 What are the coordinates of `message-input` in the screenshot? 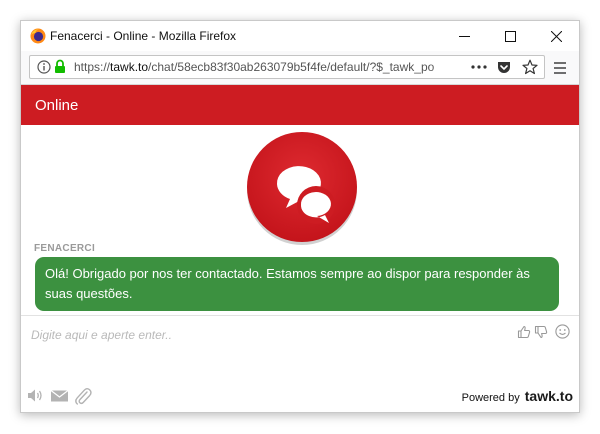 It's located at (266, 335).